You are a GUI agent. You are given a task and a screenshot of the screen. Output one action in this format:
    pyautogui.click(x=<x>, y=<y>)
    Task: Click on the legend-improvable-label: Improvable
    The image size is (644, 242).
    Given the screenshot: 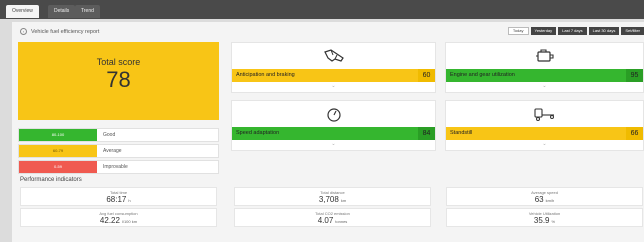 What is the action you would take?
    pyautogui.click(x=115, y=167)
    